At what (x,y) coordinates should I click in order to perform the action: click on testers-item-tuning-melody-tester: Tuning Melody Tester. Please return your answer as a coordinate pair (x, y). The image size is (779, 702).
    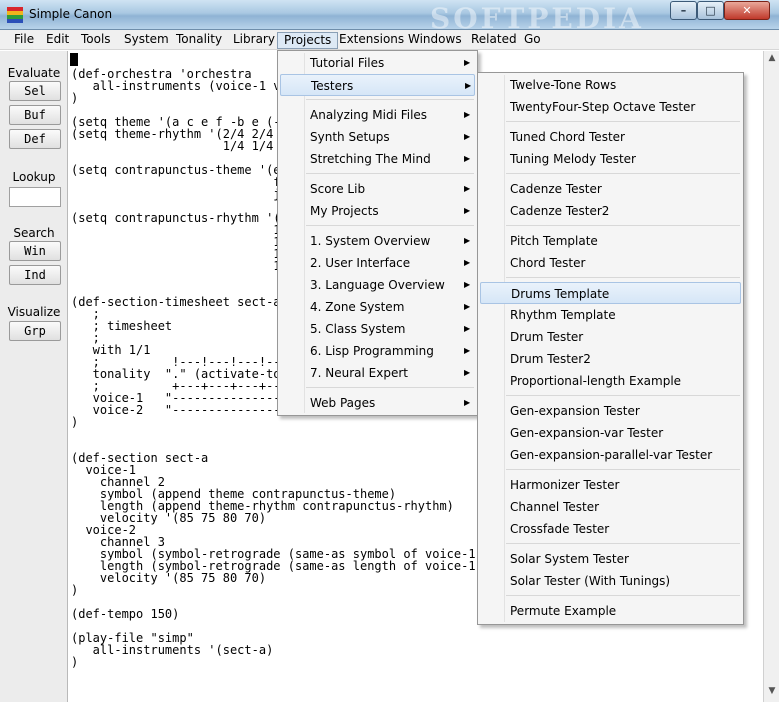
    Looking at the image, I should click on (610, 159).